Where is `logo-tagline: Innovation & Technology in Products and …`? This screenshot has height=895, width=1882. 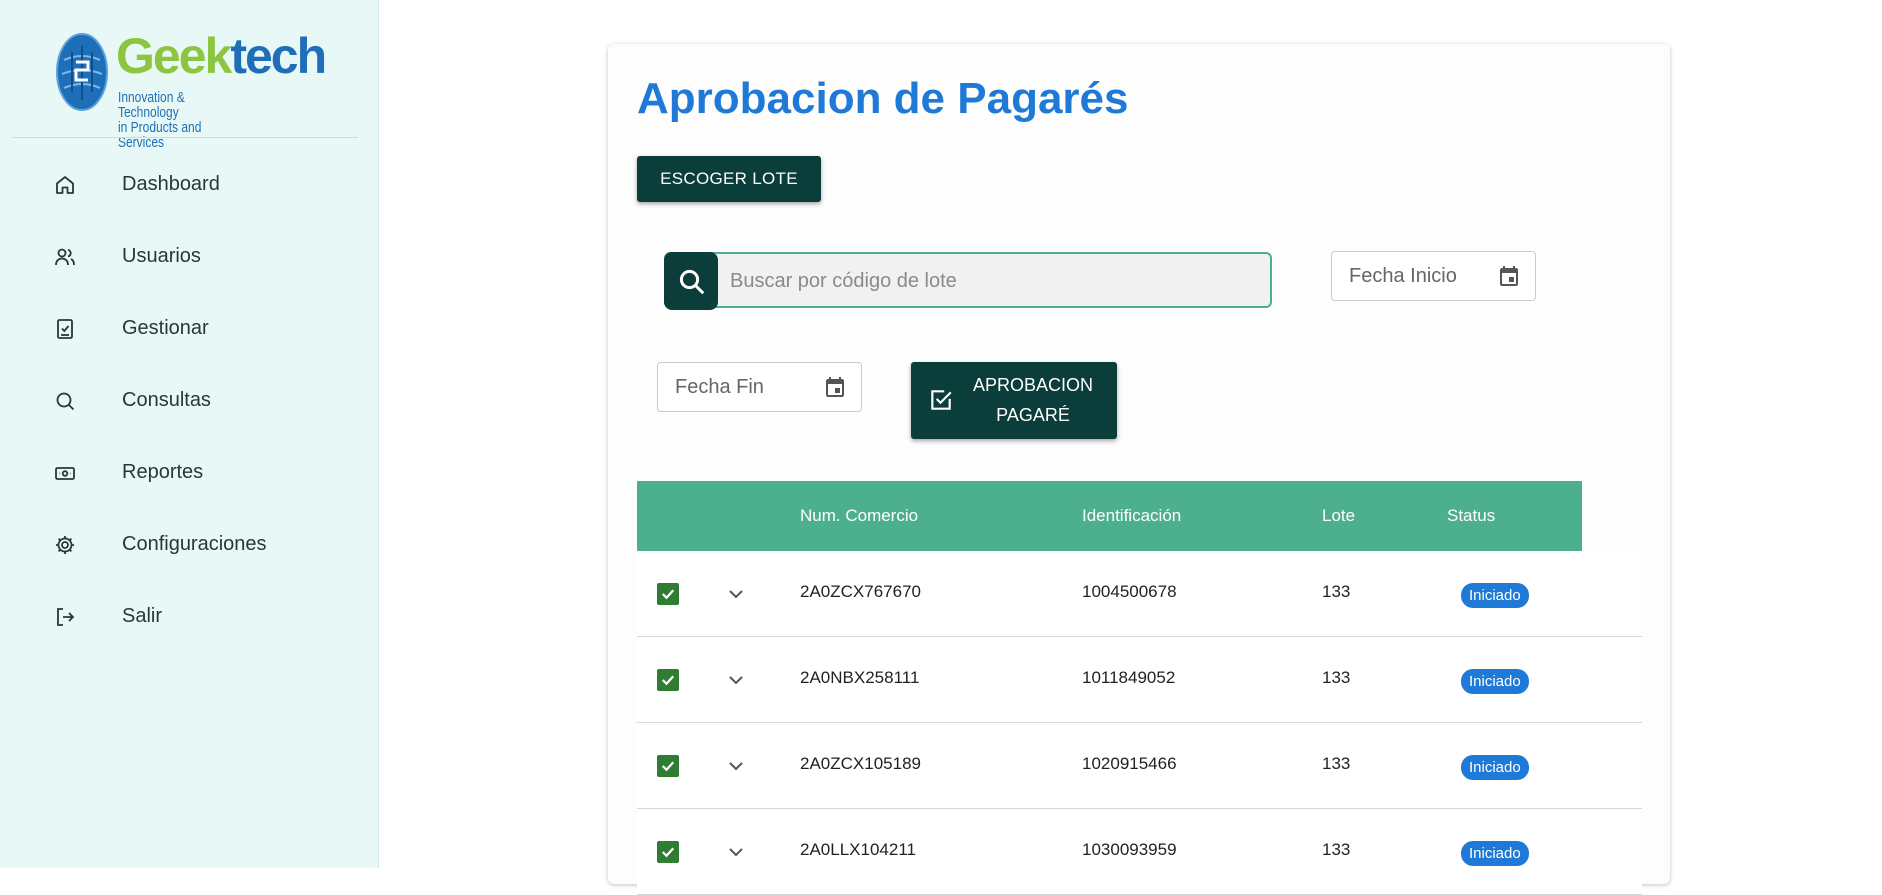
logo-tagline: Innovation & Technology in Products and … is located at coordinates (160, 120).